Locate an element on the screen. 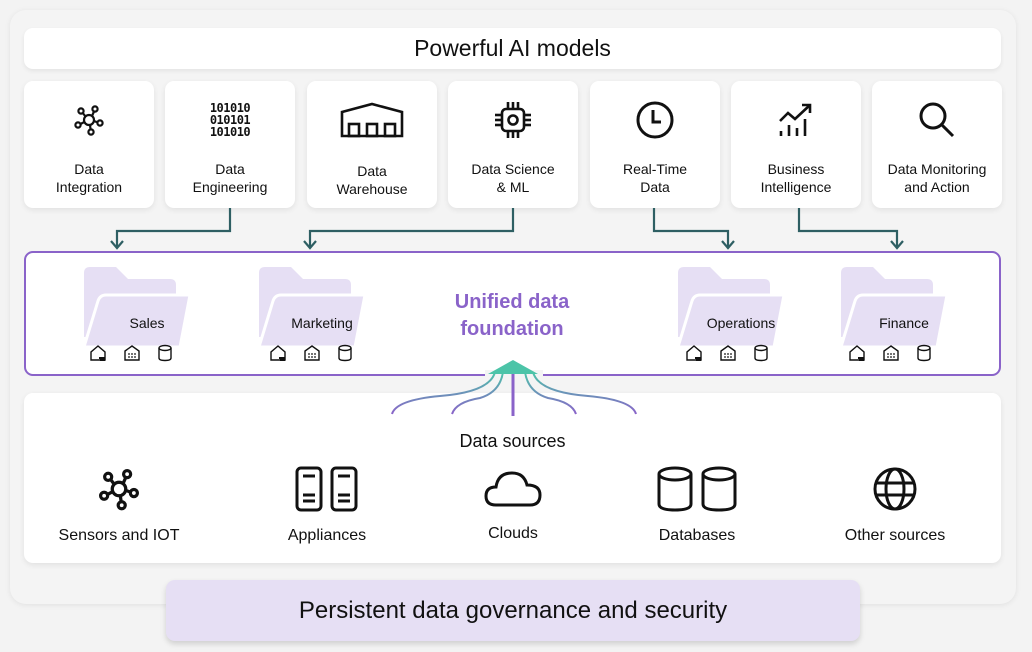 The height and width of the screenshot is (652, 1032). domain-icons-marketing is located at coordinates (311, 353).